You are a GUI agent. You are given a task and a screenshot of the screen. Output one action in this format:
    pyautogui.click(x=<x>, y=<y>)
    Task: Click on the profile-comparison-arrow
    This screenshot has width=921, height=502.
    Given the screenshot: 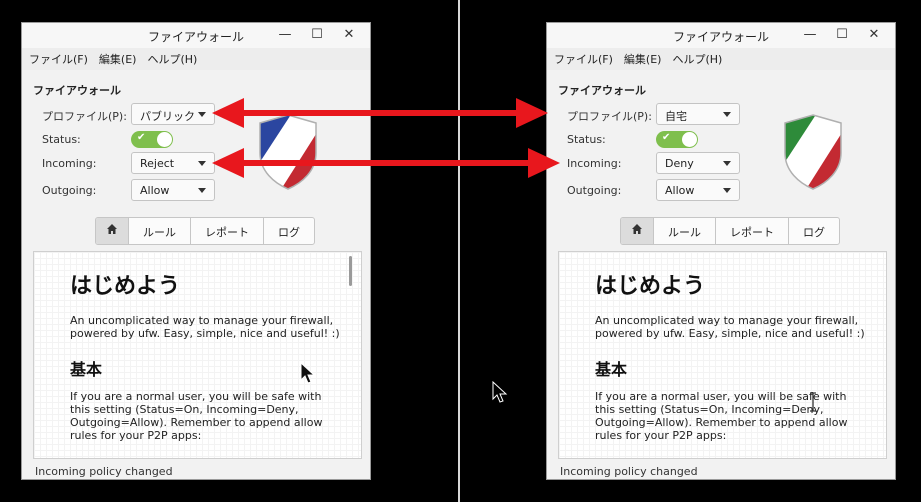 What is the action you would take?
    pyautogui.click(x=380, y=113)
    